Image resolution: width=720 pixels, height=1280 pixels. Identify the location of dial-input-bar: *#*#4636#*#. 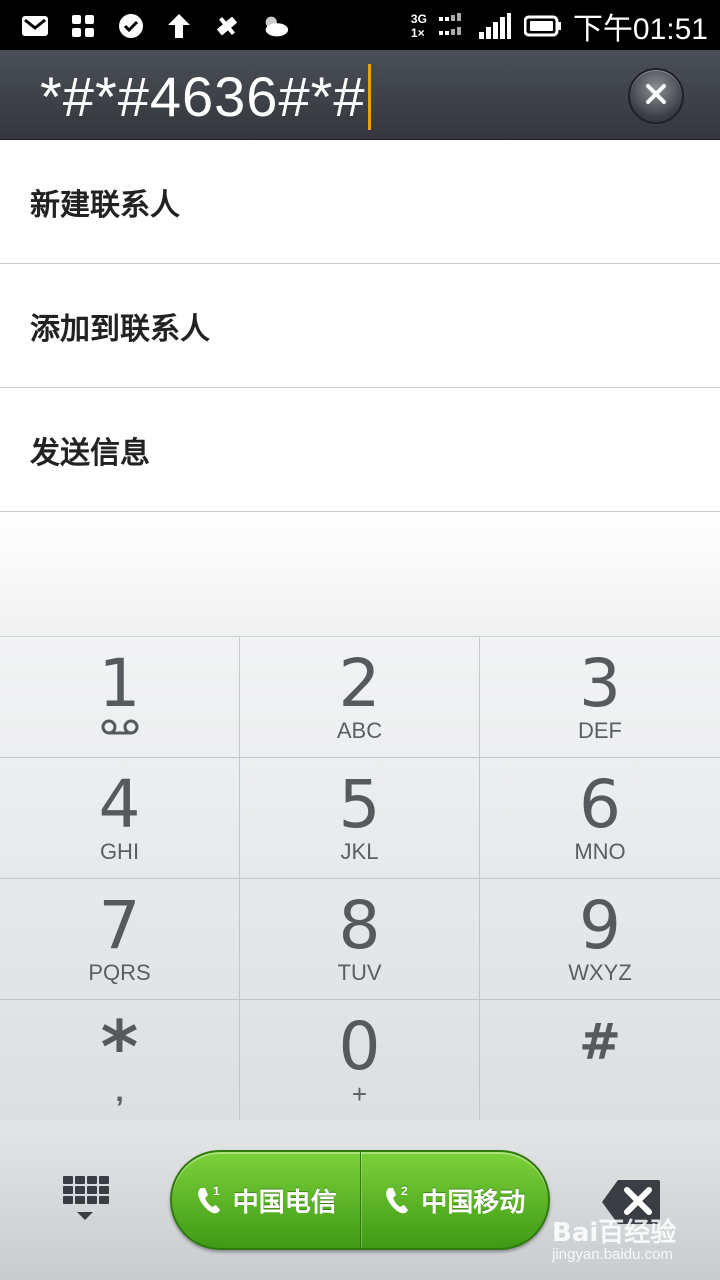
(360, 95).